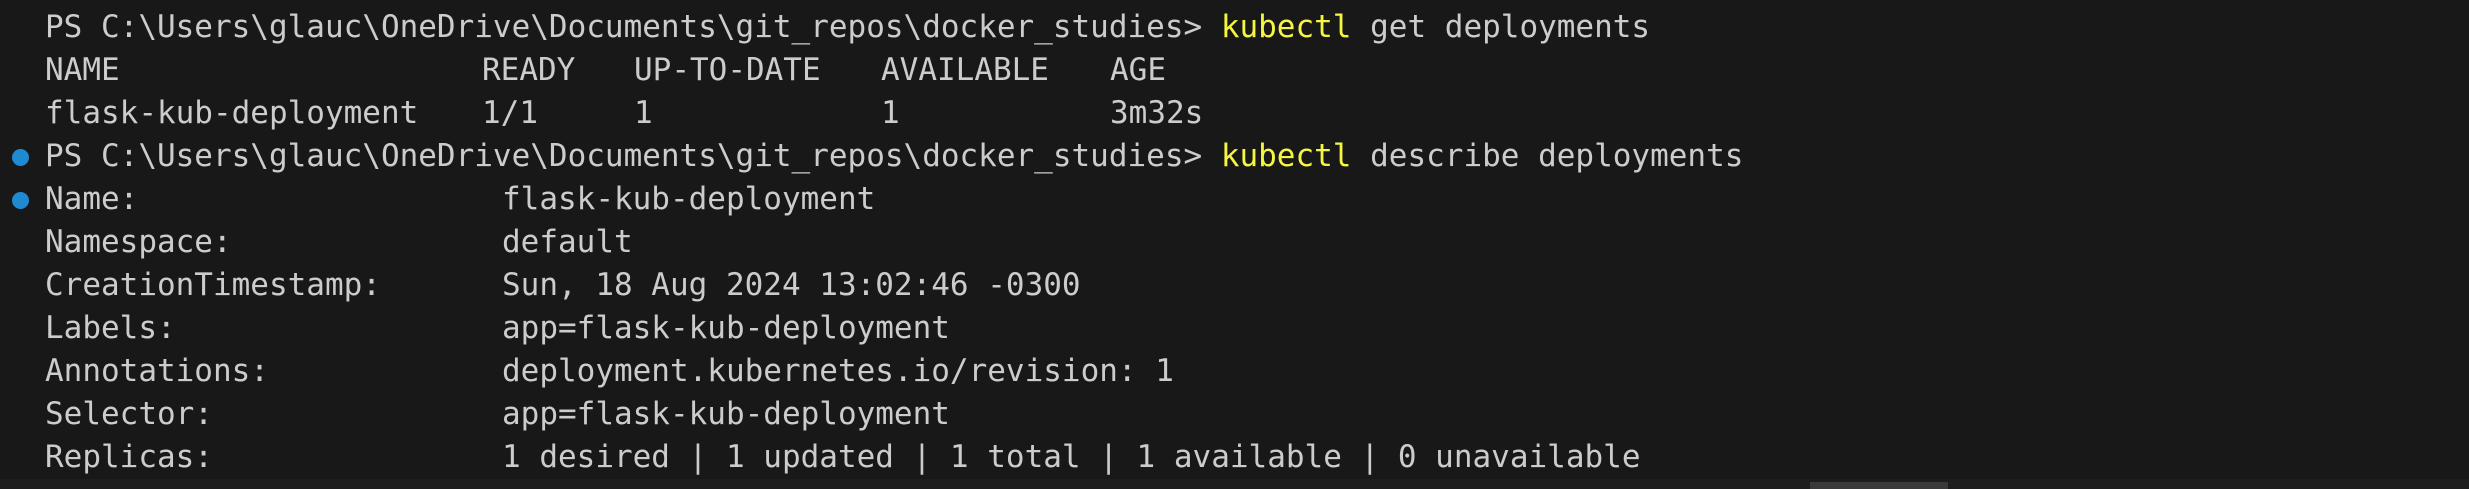  What do you see at coordinates (529, 70) in the screenshot?
I see `column-header-ready: READY` at bounding box center [529, 70].